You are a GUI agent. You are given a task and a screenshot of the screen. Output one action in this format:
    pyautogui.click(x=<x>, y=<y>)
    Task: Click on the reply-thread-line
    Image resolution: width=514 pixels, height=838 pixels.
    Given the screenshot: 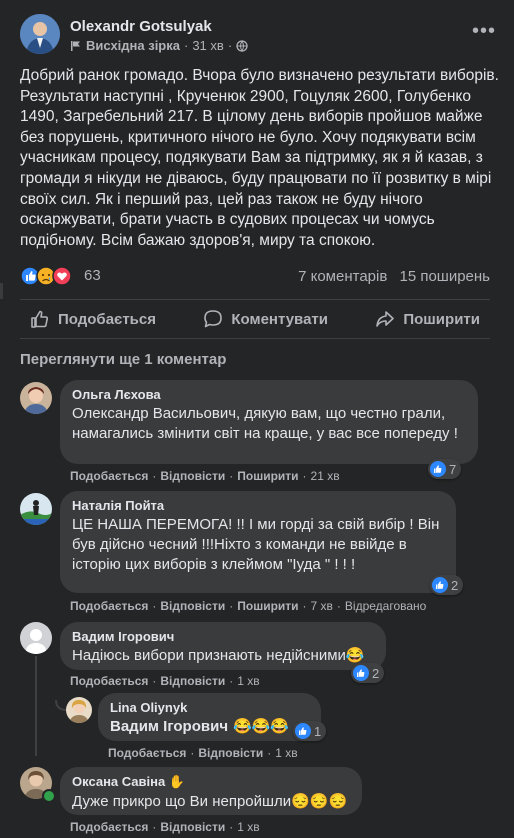 What is the action you would take?
    pyautogui.click(x=36, y=706)
    